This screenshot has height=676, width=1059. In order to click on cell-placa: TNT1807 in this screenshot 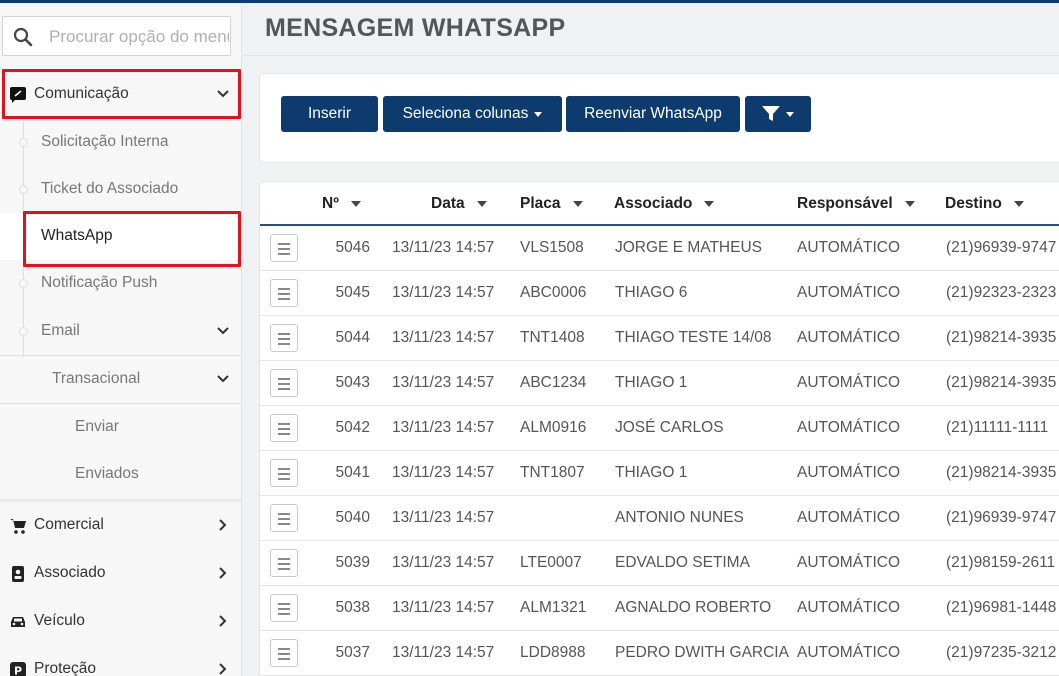, I will do `click(552, 472)`.